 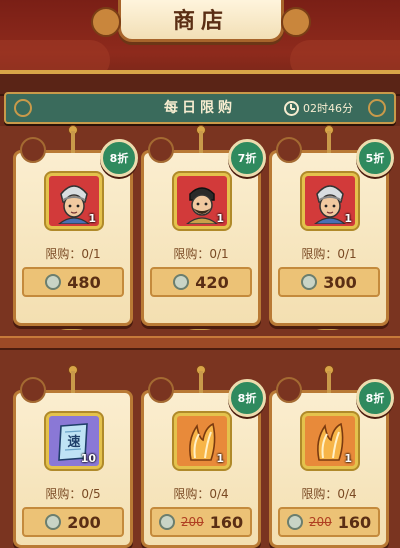 I want to click on shop-title: 商店, so click(x=200, y=21).